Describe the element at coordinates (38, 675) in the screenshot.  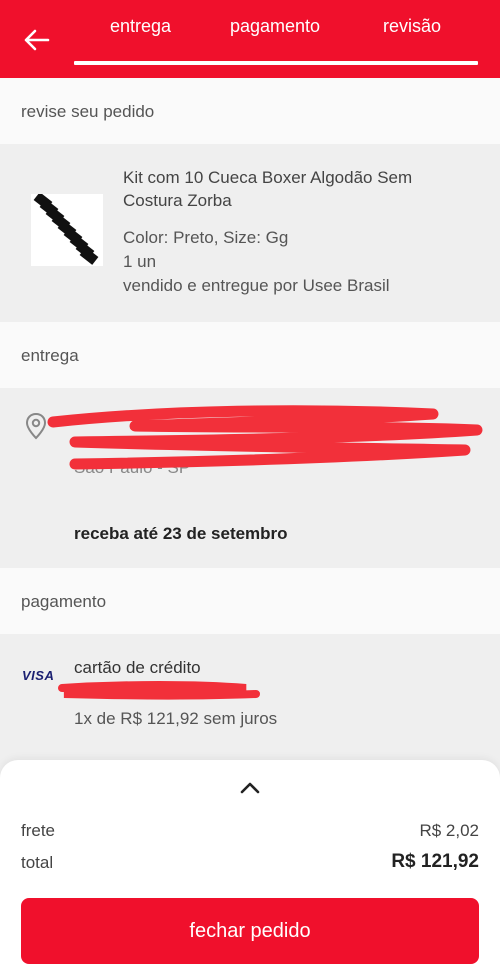
I see `visa-logo-icon: VISA` at that location.